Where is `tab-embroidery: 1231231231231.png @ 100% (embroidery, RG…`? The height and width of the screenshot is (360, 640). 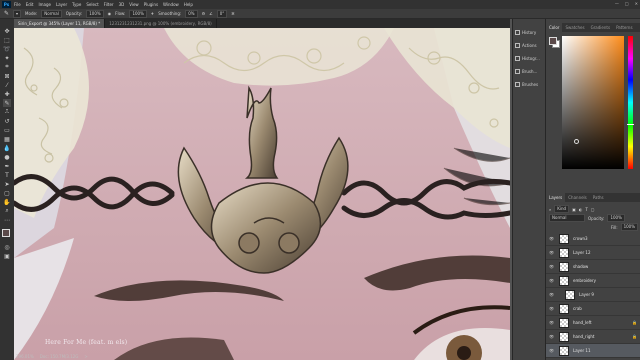
tab-embroidery: 1231231231231.png @ 100% (embroidery, RG… is located at coordinates (161, 23).